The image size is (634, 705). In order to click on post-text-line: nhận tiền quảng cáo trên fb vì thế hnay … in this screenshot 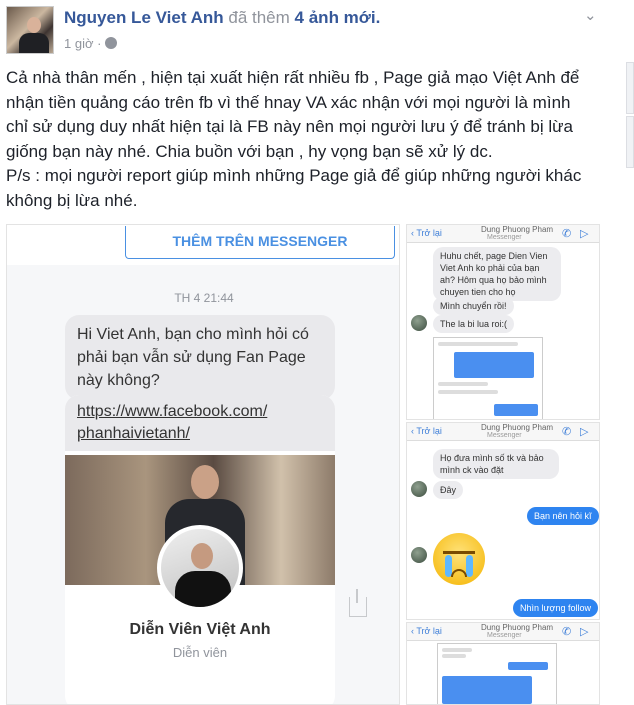, I will do `click(288, 102)`.